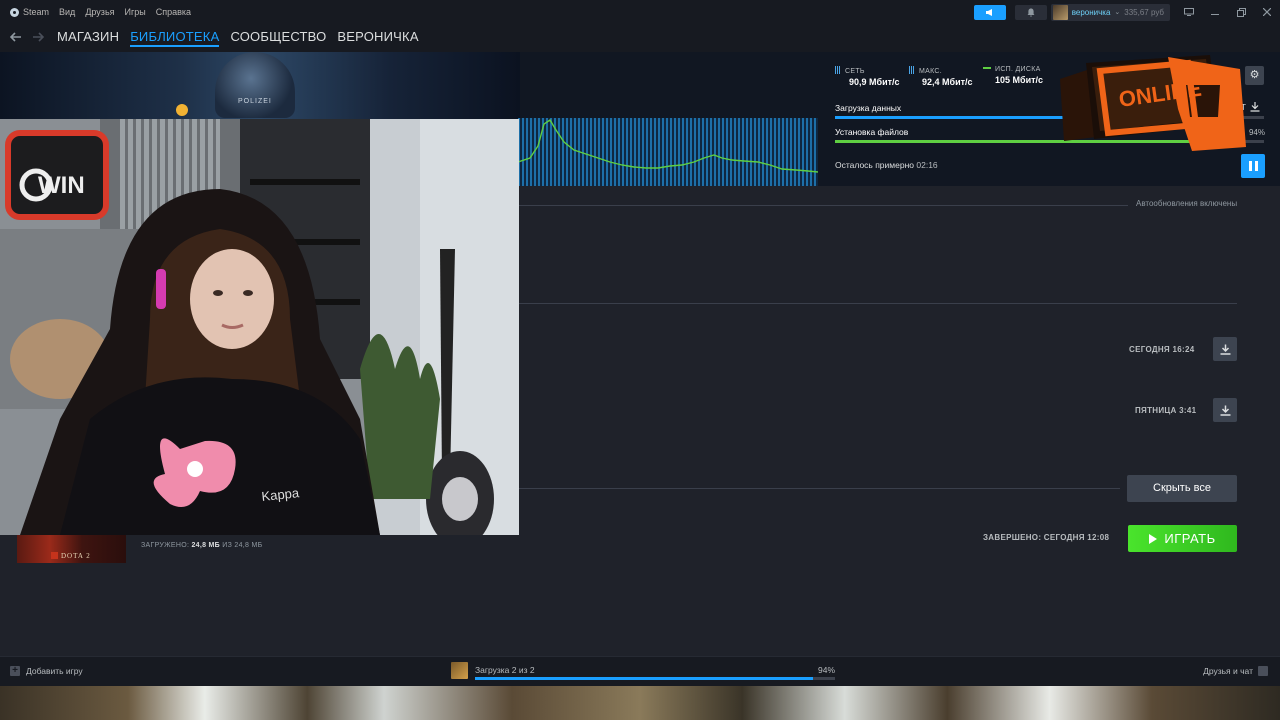 The width and height of the screenshot is (1280, 720). Describe the element at coordinates (1019, 80) in the screenshot. I see `stat-disk-value: 105 Мбит/с` at that location.